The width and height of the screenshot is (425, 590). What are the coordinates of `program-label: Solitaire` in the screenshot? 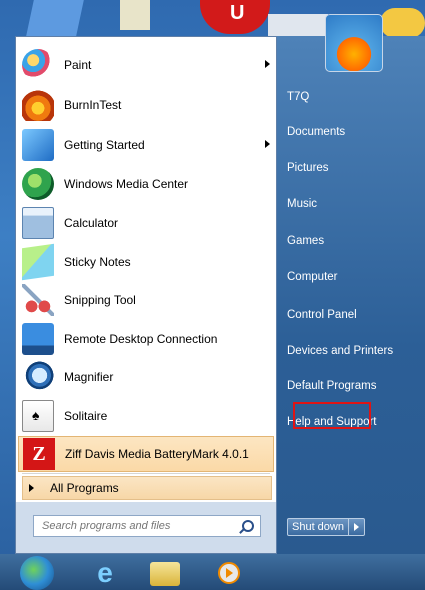 It's located at (86, 416).